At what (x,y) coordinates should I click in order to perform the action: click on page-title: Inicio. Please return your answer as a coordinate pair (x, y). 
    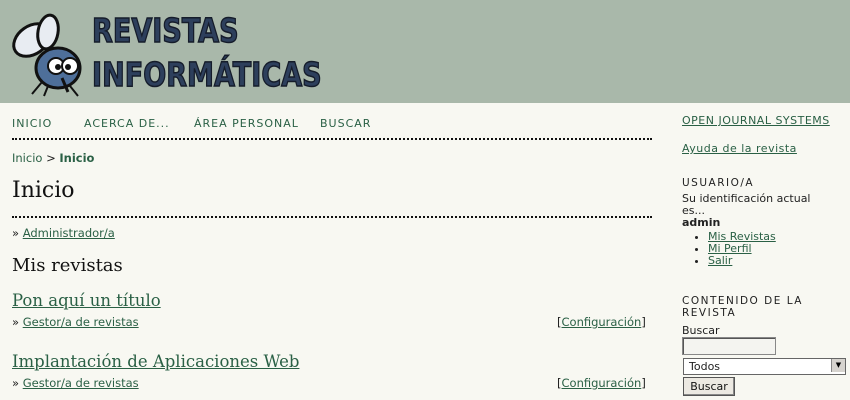
    Looking at the image, I should click on (43, 190).